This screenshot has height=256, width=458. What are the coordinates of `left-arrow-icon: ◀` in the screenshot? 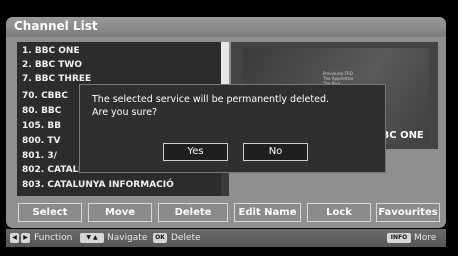 It's located at (14, 238).